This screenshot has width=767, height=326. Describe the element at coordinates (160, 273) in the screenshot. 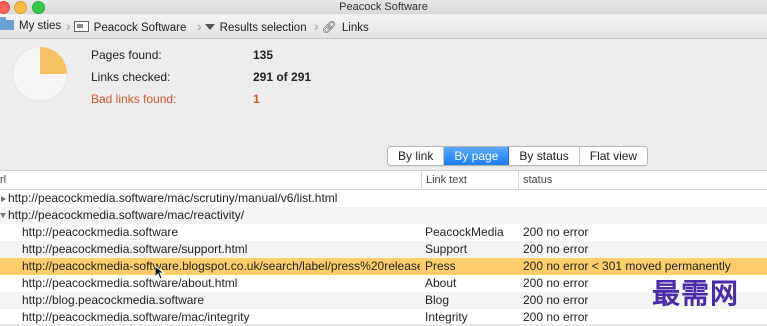

I see `mouse-pointer-icon` at that location.